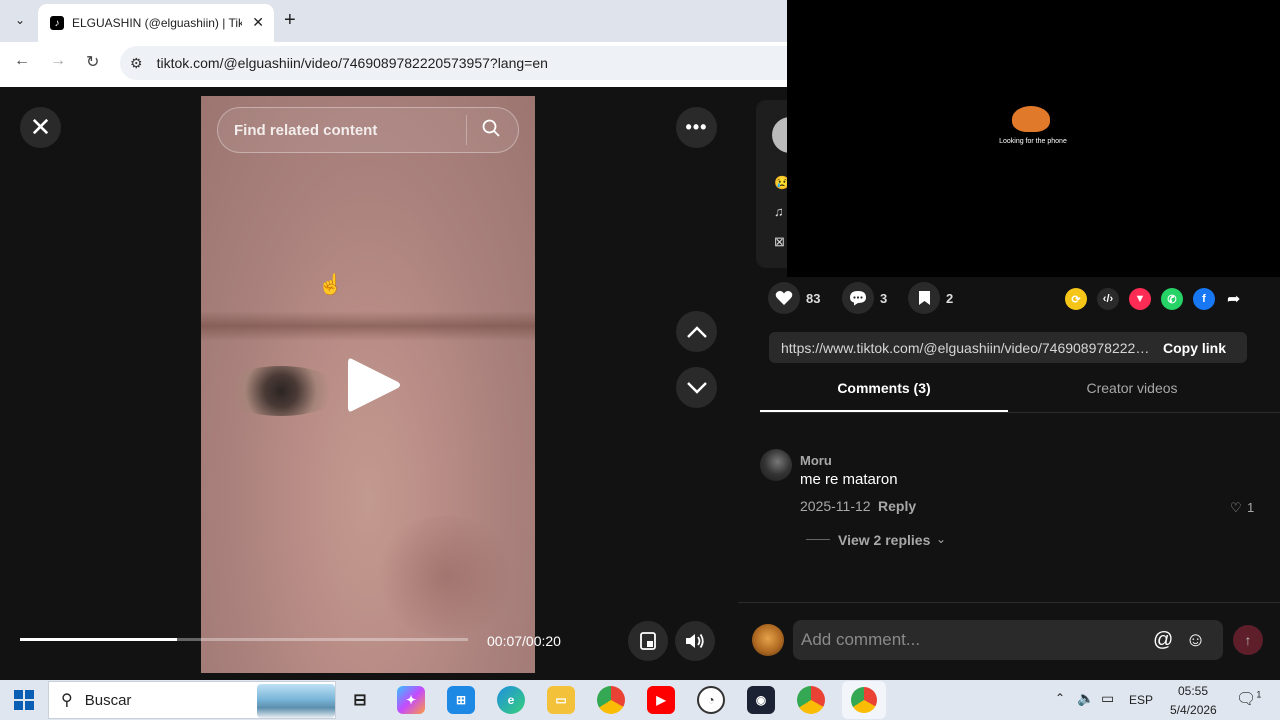 This screenshot has width=1280, height=720. I want to click on volume-icon, so click(695, 641).